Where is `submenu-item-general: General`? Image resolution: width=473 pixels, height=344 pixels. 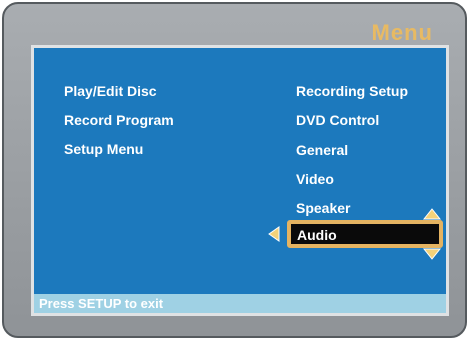 submenu-item-general: General is located at coordinates (322, 150).